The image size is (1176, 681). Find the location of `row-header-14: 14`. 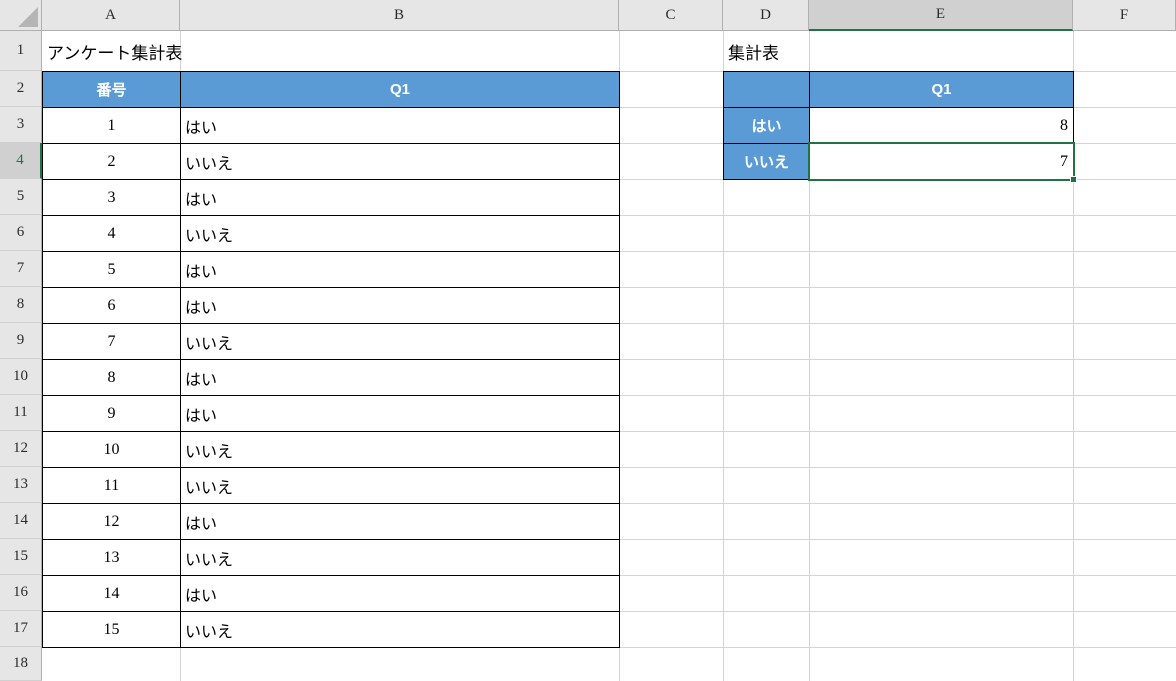

row-header-14: 14 is located at coordinates (21, 521).